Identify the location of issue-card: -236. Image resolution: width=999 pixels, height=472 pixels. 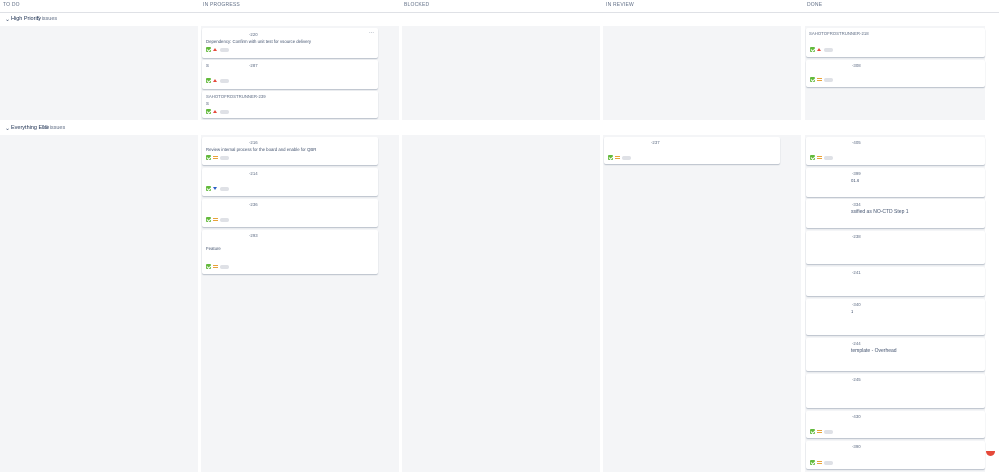
(290, 213).